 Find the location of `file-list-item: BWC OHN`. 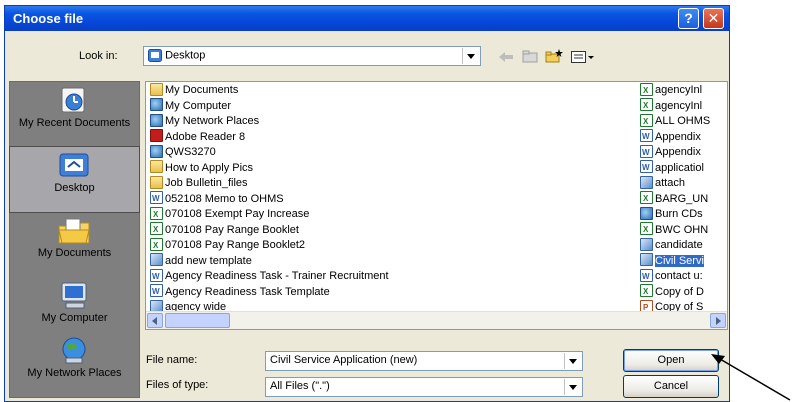

file-list-item: BWC OHN is located at coordinates (674, 230).